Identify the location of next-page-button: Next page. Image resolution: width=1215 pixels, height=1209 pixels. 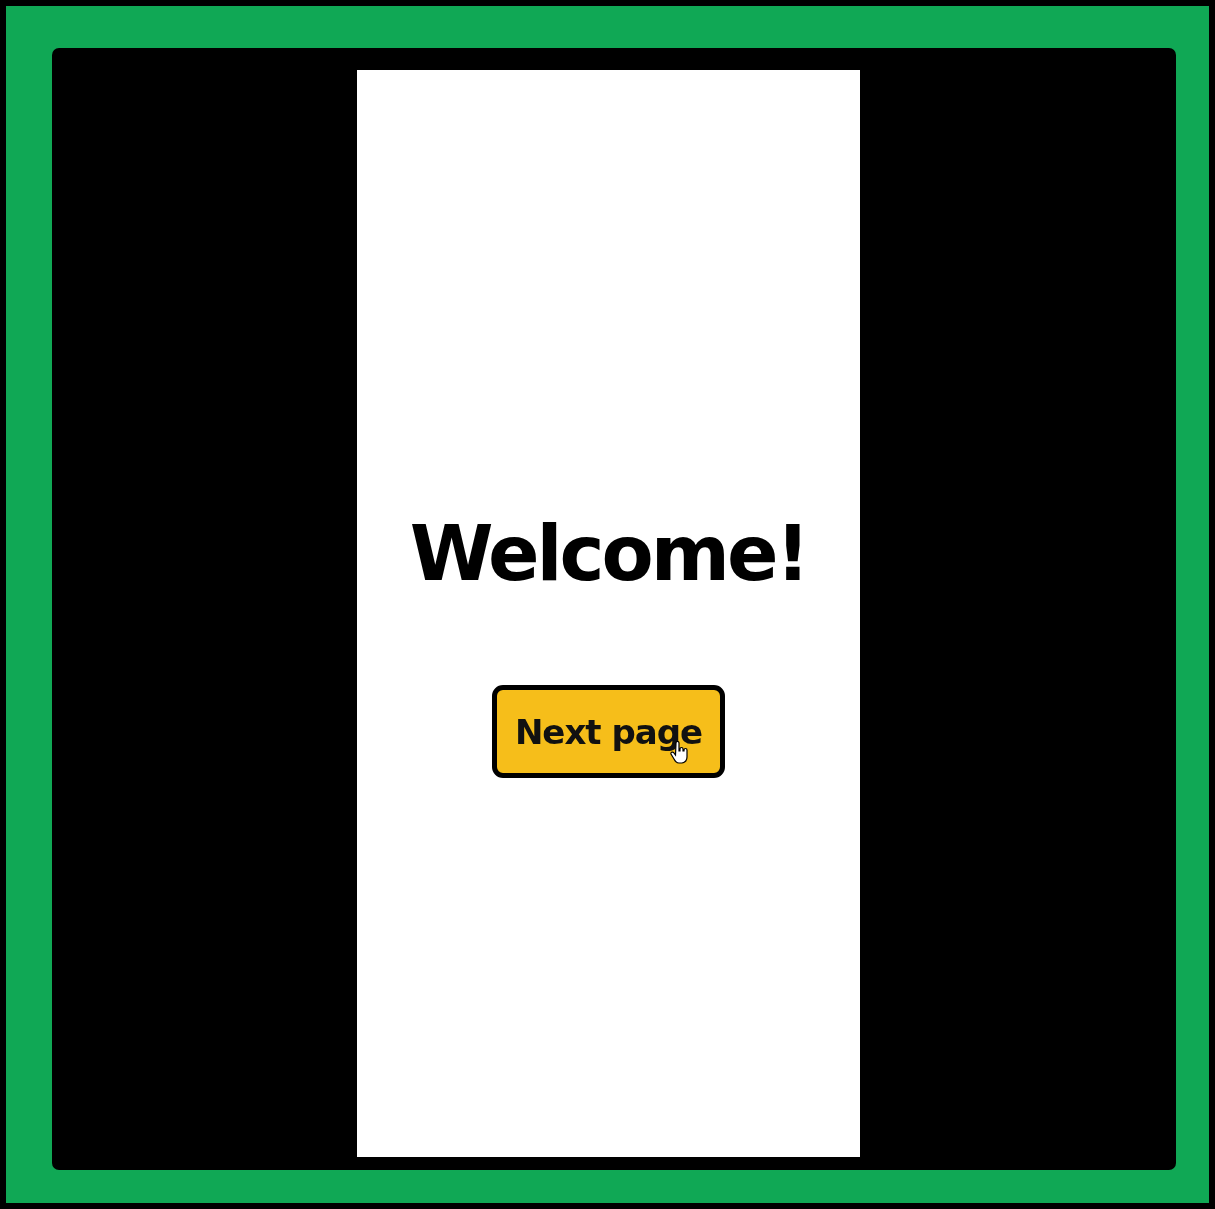
(608, 732).